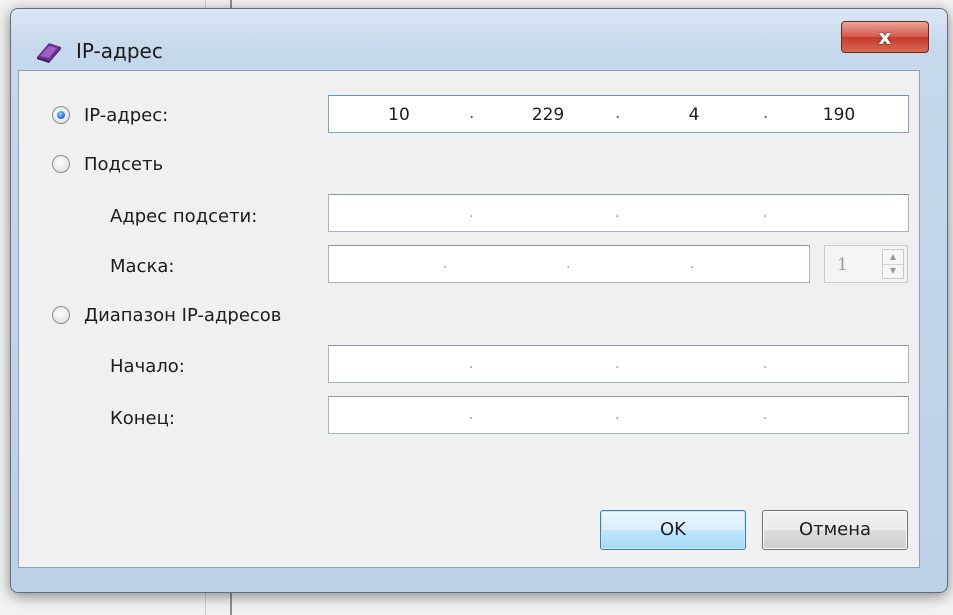  What do you see at coordinates (839, 115) in the screenshot?
I see `ip-octet-4: 190` at bounding box center [839, 115].